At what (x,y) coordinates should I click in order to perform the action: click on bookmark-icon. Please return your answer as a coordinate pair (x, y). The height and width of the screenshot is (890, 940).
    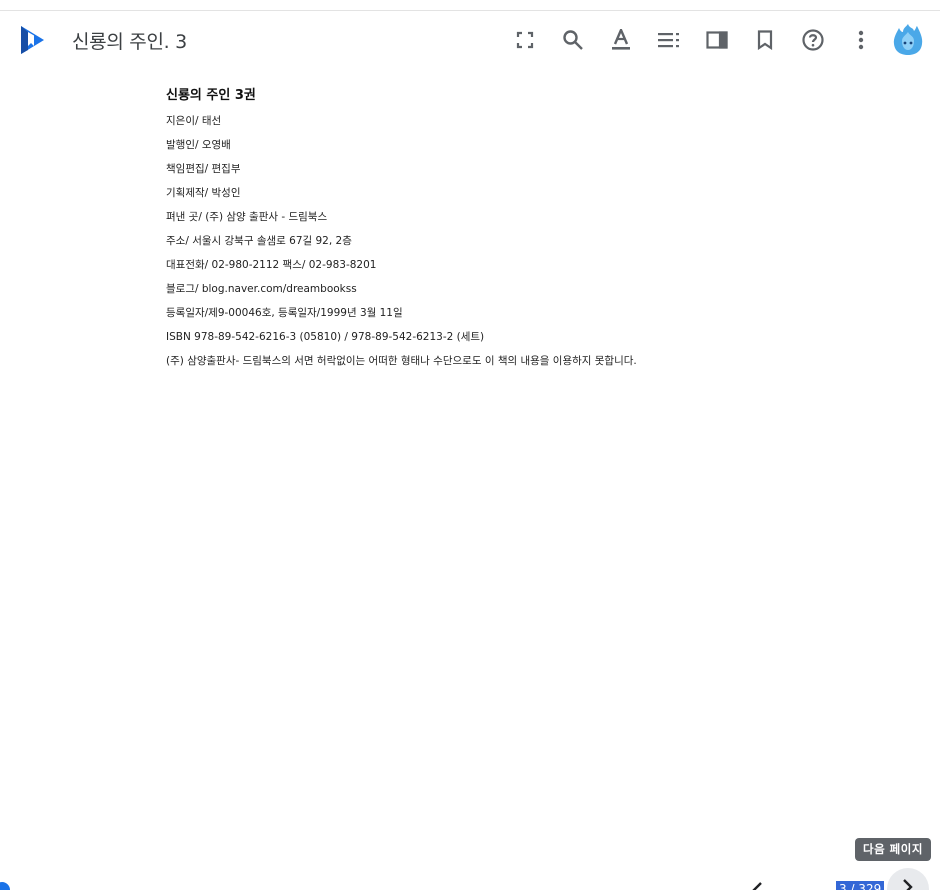
    Looking at the image, I should click on (765, 40).